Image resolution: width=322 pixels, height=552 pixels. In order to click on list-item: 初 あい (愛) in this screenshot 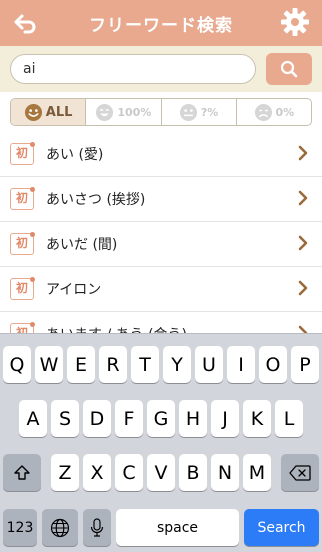, I will do `click(161, 154)`.